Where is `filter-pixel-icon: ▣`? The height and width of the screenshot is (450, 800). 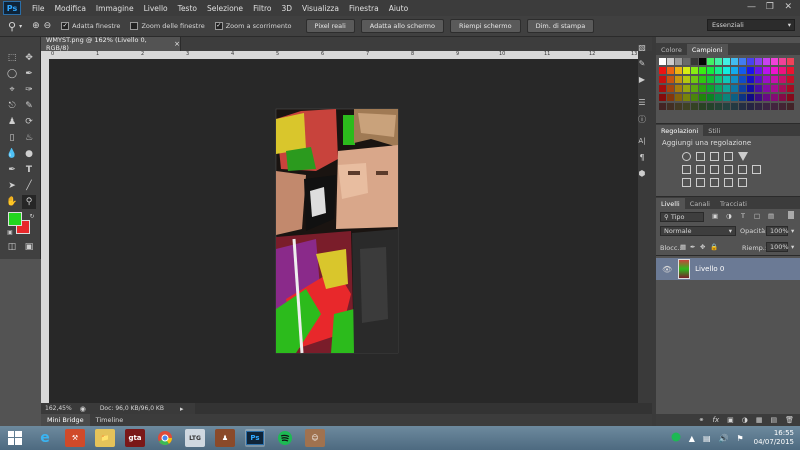
filter-pixel-icon: ▣ is located at coordinates (715, 216).